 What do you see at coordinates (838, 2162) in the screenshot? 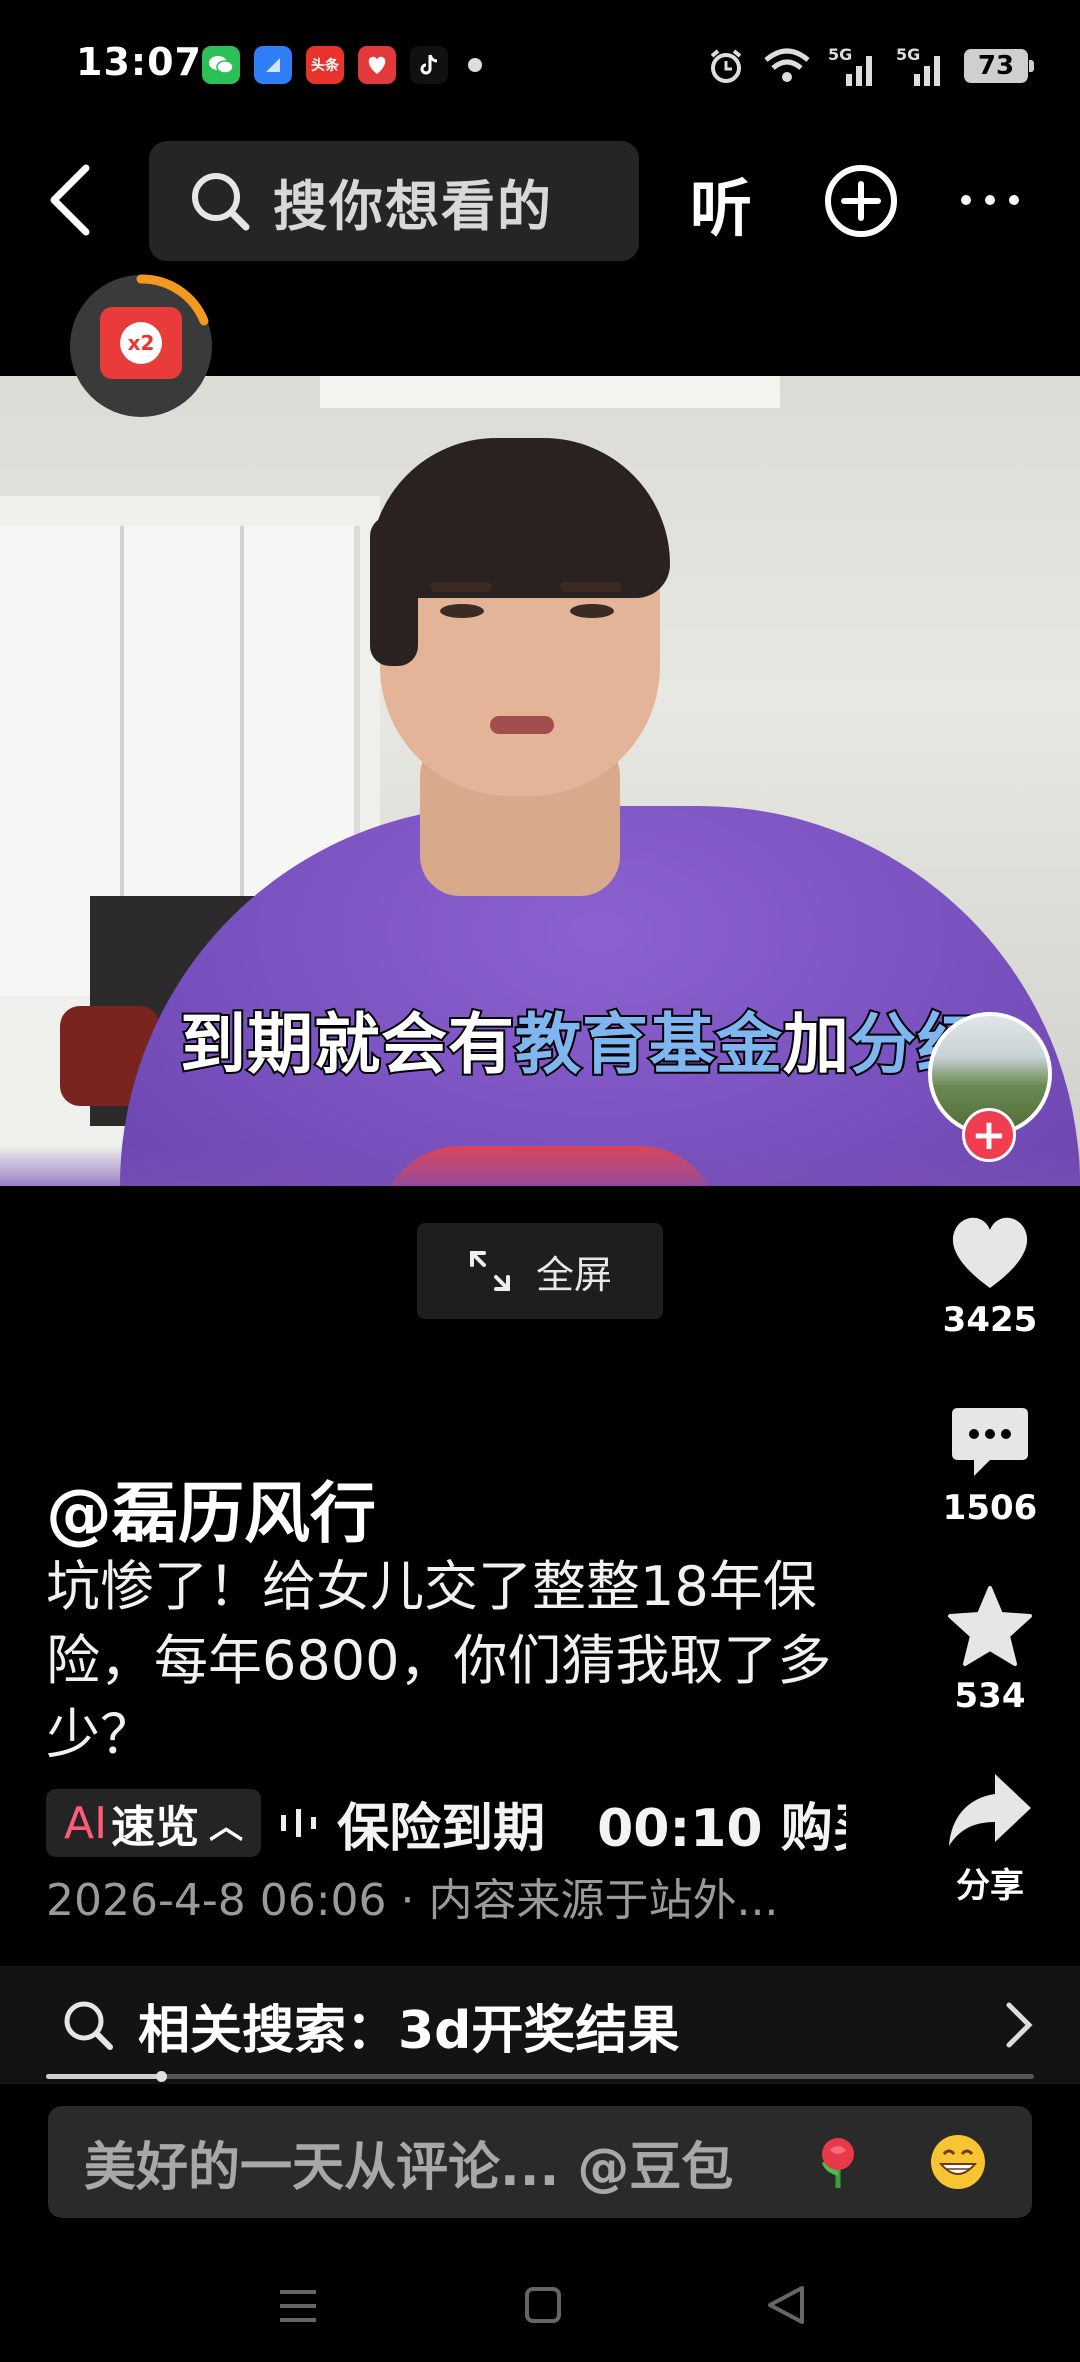
I see `rose-emoji-icon` at bounding box center [838, 2162].